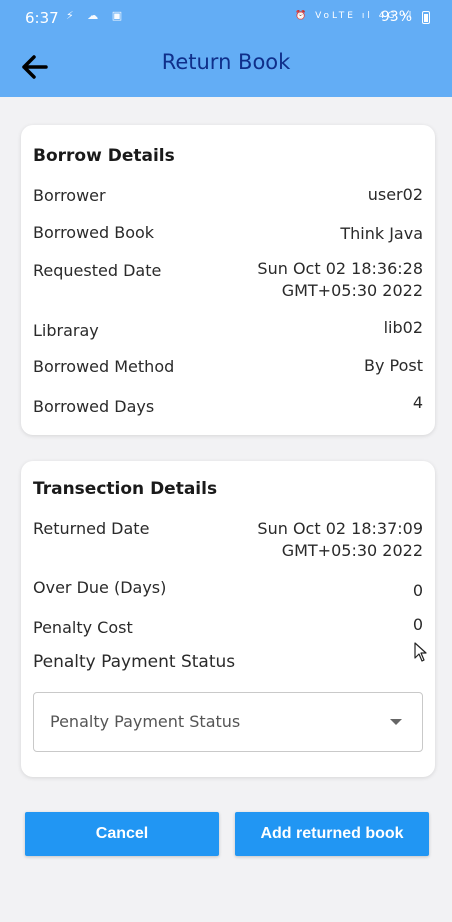 The image size is (452, 922). What do you see at coordinates (396, 722) in the screenshot?
I see `chevron-down-icon` at bounding box center [396, 722].